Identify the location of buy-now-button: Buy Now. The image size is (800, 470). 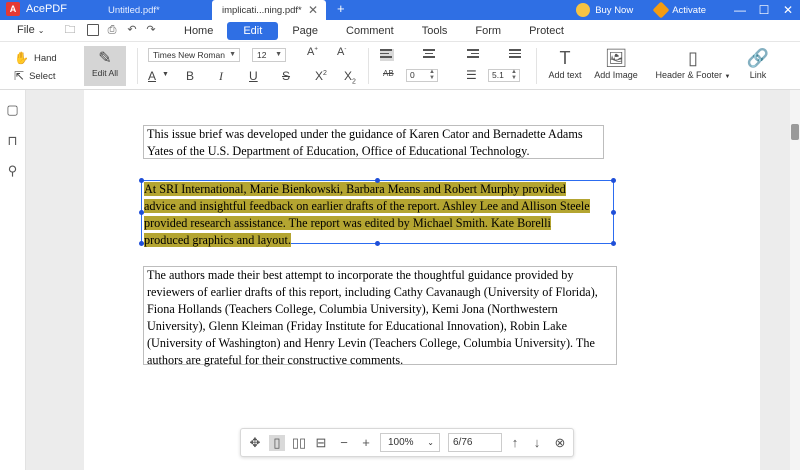
(604, 10).